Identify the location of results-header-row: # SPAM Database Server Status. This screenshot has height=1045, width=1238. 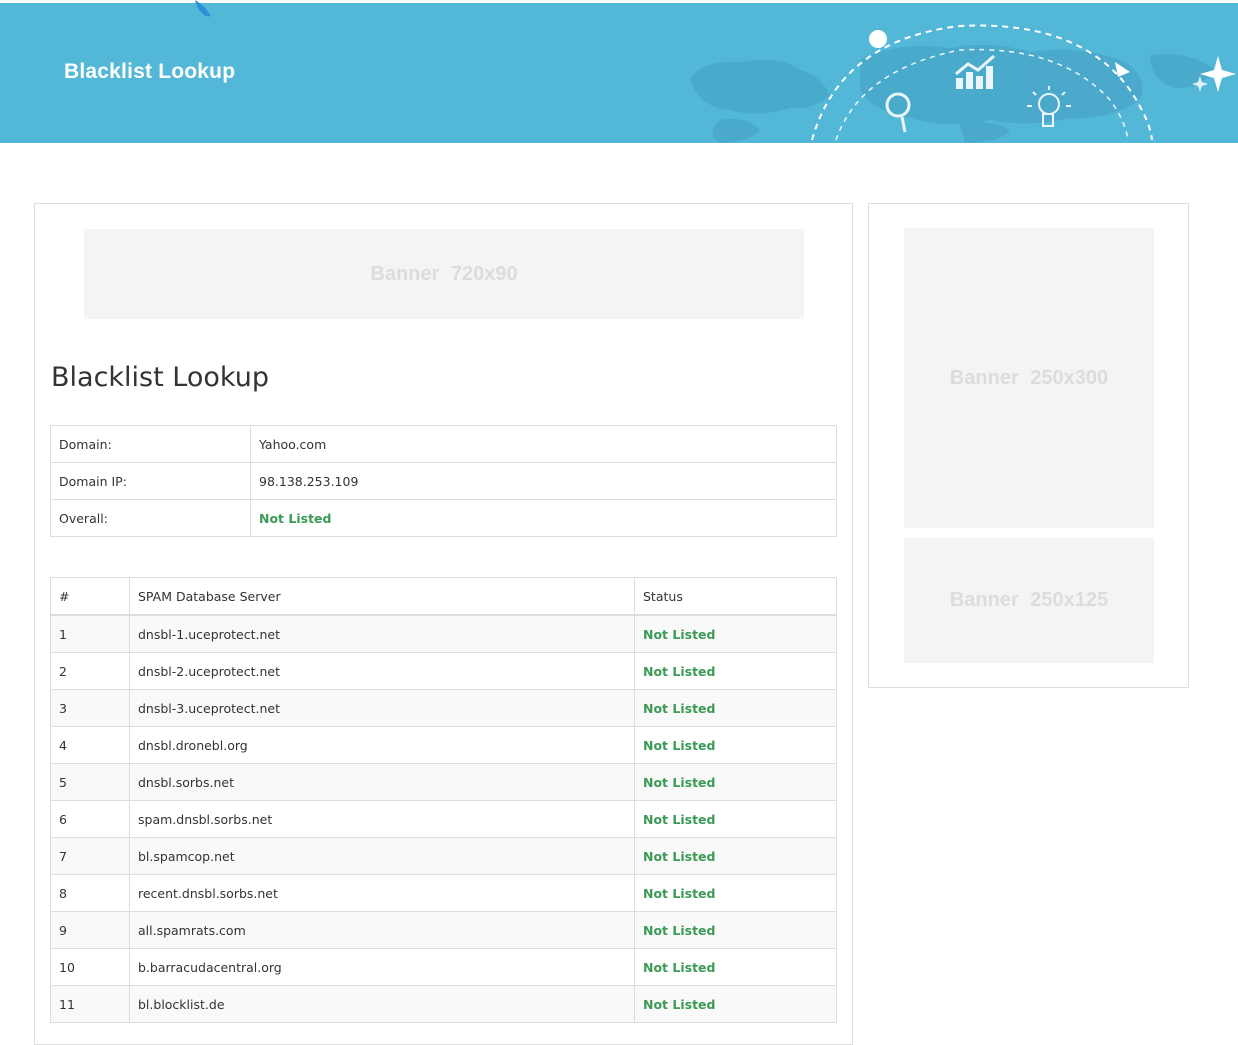
(443, 596).